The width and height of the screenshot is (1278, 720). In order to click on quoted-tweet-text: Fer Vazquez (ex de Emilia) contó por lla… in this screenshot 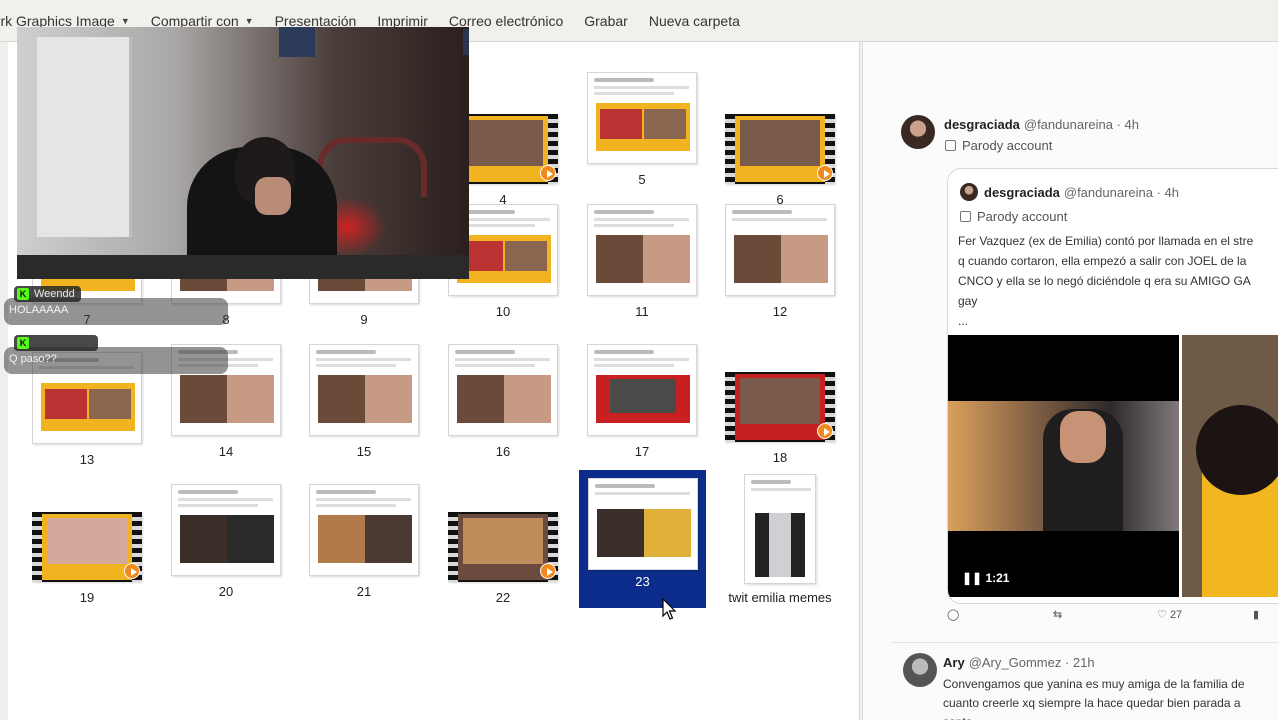, I will do `click(1118, 281)`.